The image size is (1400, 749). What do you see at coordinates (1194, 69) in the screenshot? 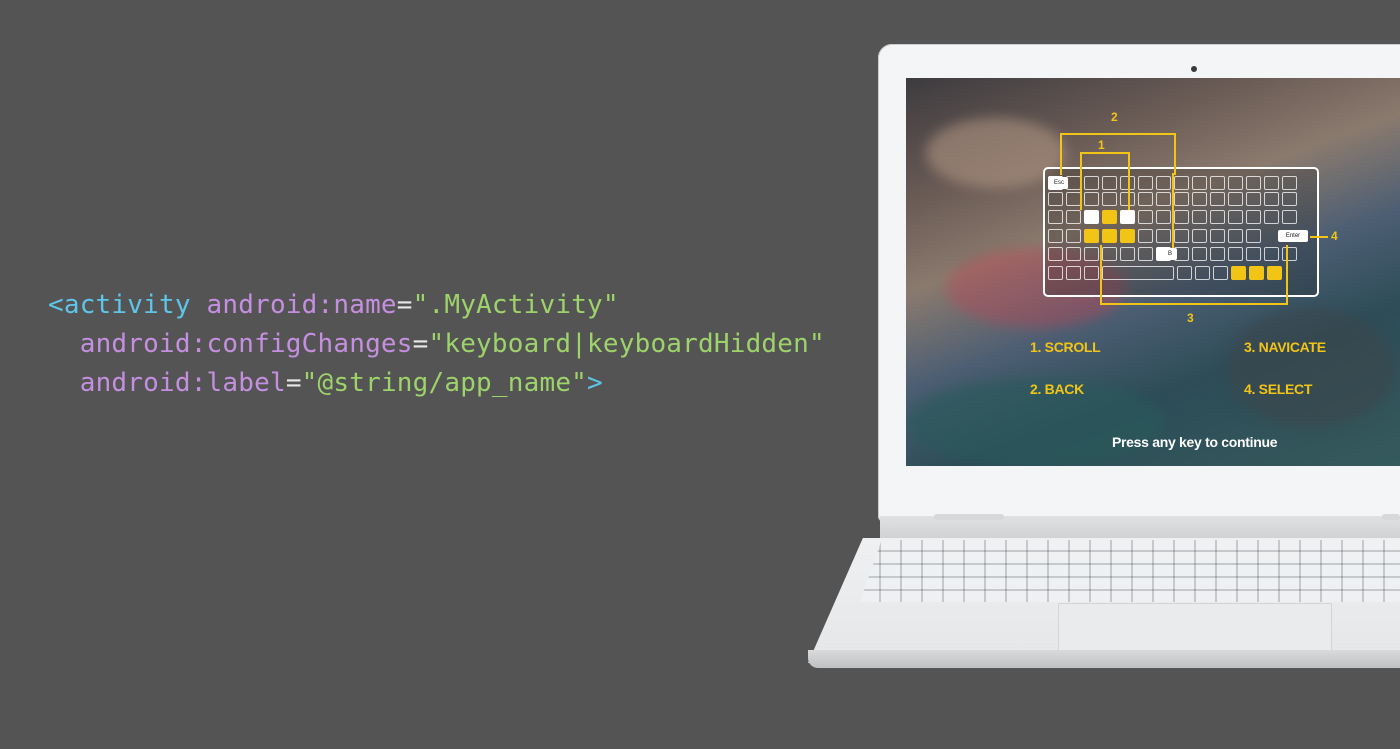
I see `camera-icon` at bounding box center [1194, 69].